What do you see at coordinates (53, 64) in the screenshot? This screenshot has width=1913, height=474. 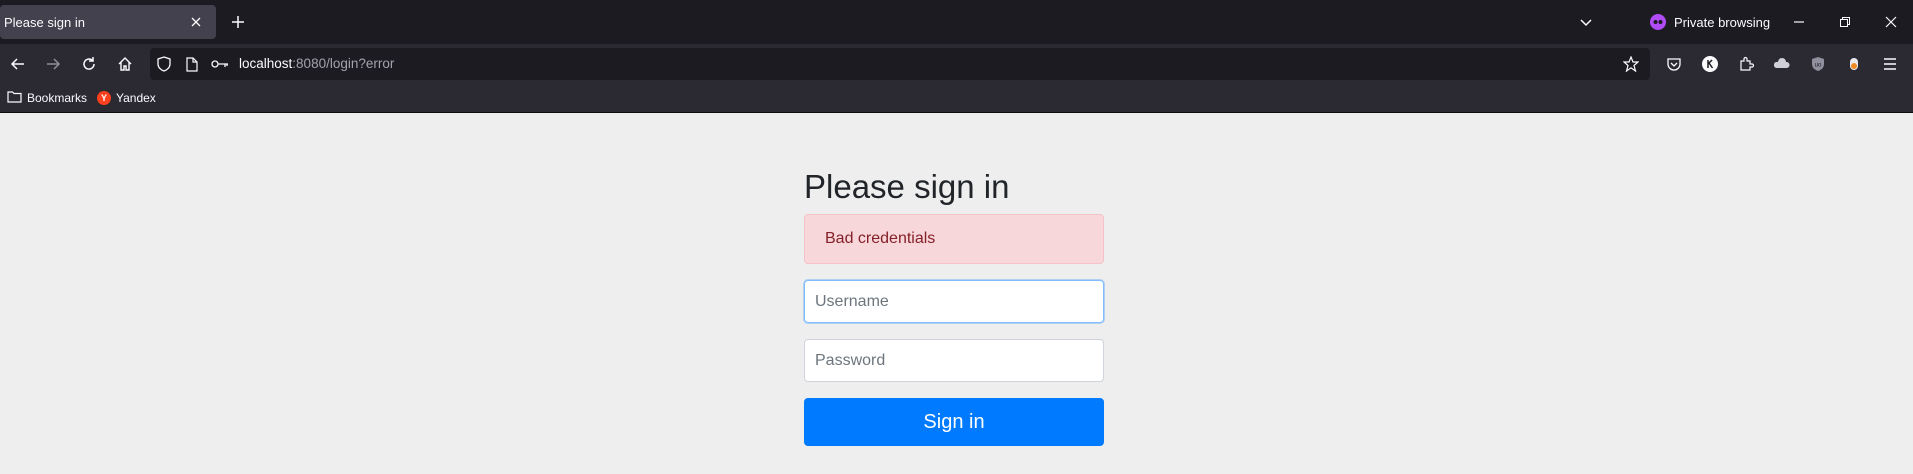 I see `forward-arrow-icon` at bounding box center [53, 64].